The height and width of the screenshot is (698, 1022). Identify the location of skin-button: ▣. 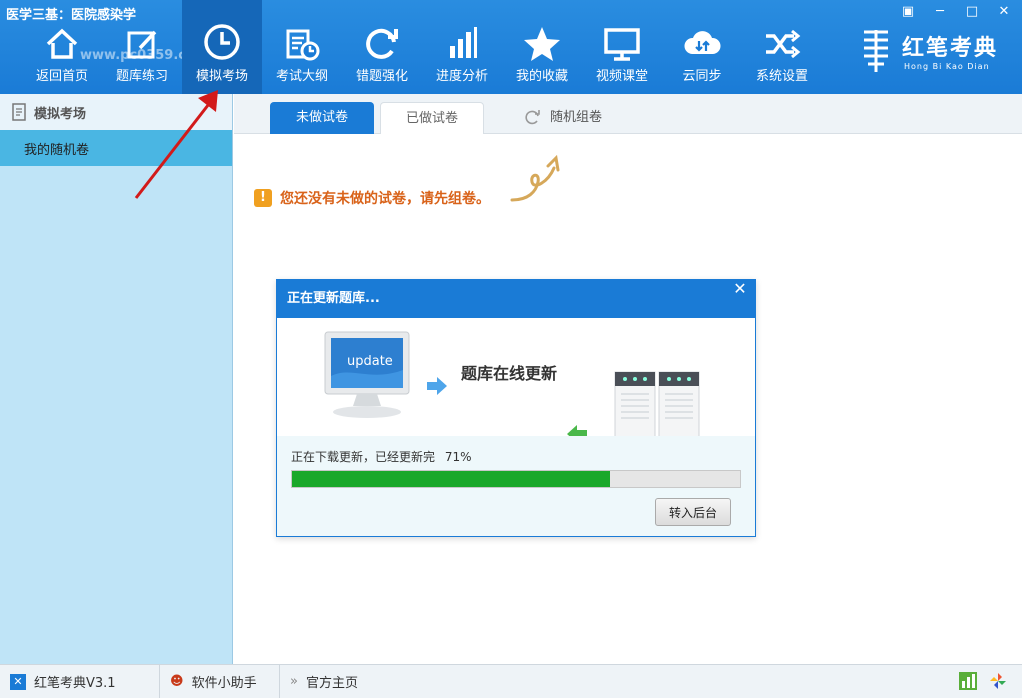
(908, 12).